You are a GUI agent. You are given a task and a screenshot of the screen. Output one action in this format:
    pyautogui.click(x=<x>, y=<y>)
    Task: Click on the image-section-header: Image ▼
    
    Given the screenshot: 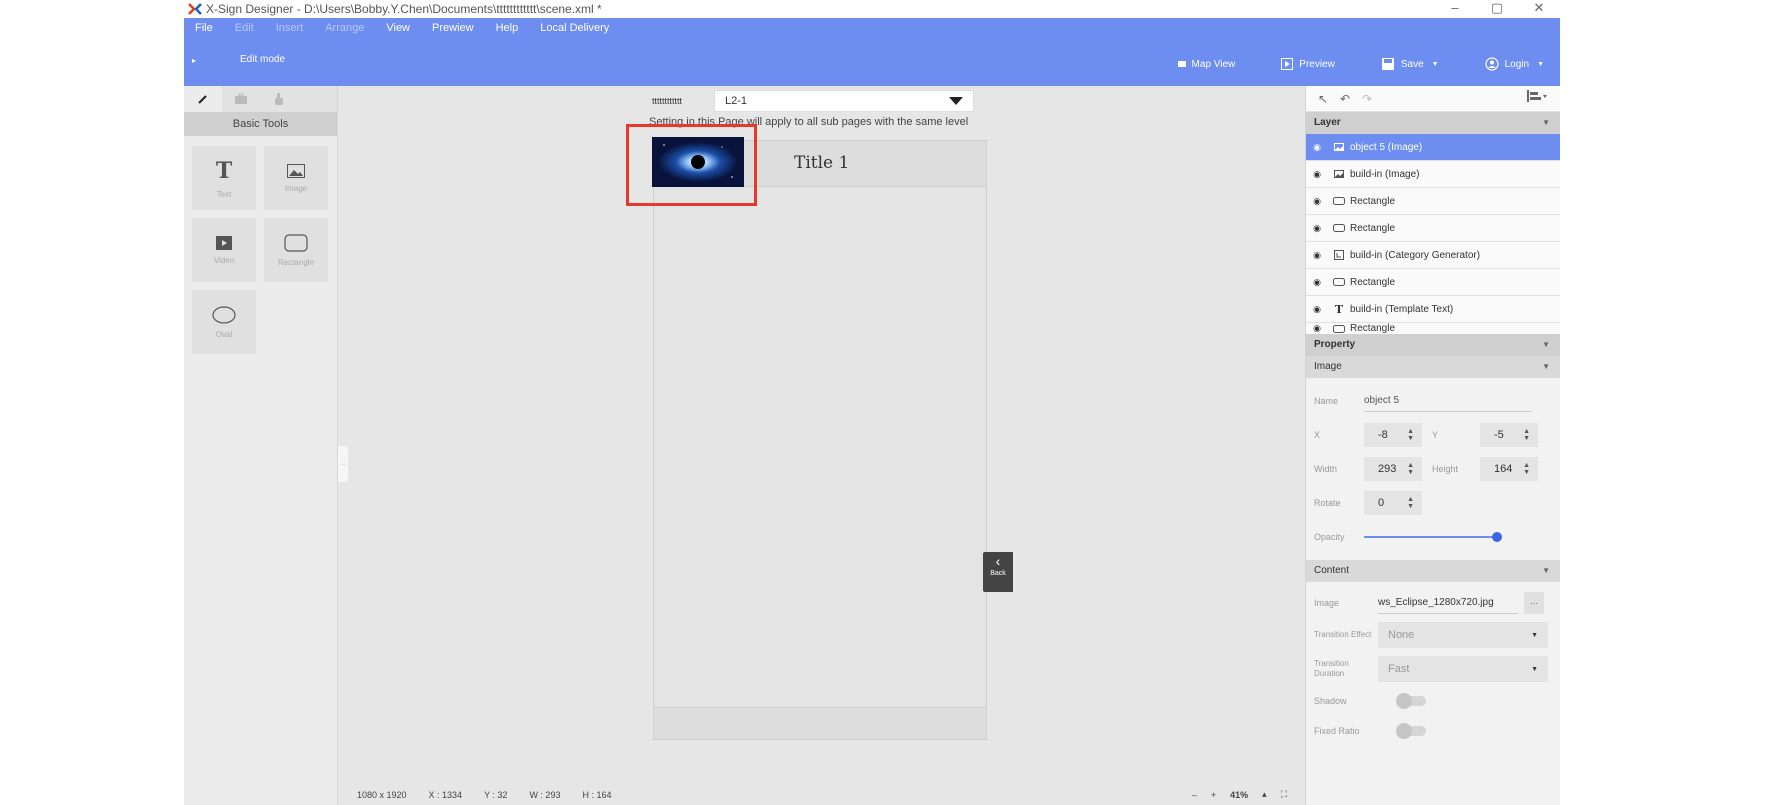 What is the action you would take?
    pyautogui.click(x=1433, y=367)
    